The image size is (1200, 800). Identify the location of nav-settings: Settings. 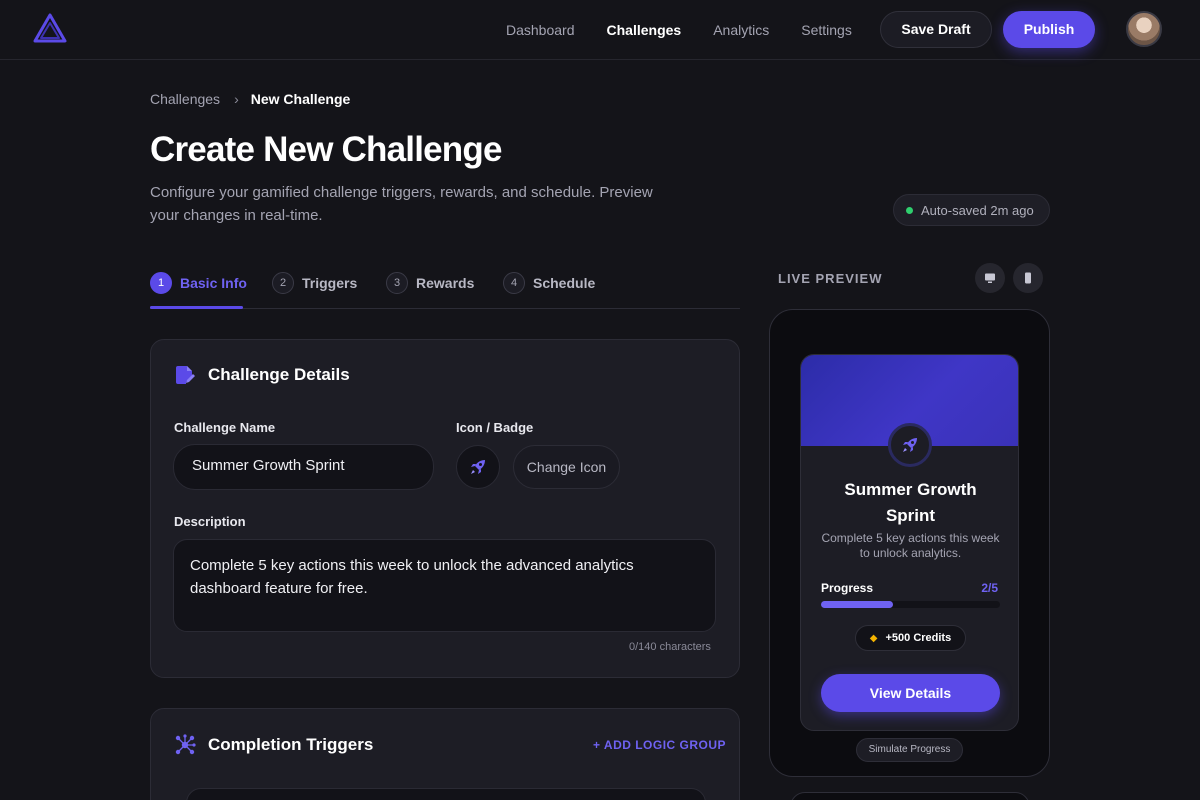
(826, 30).